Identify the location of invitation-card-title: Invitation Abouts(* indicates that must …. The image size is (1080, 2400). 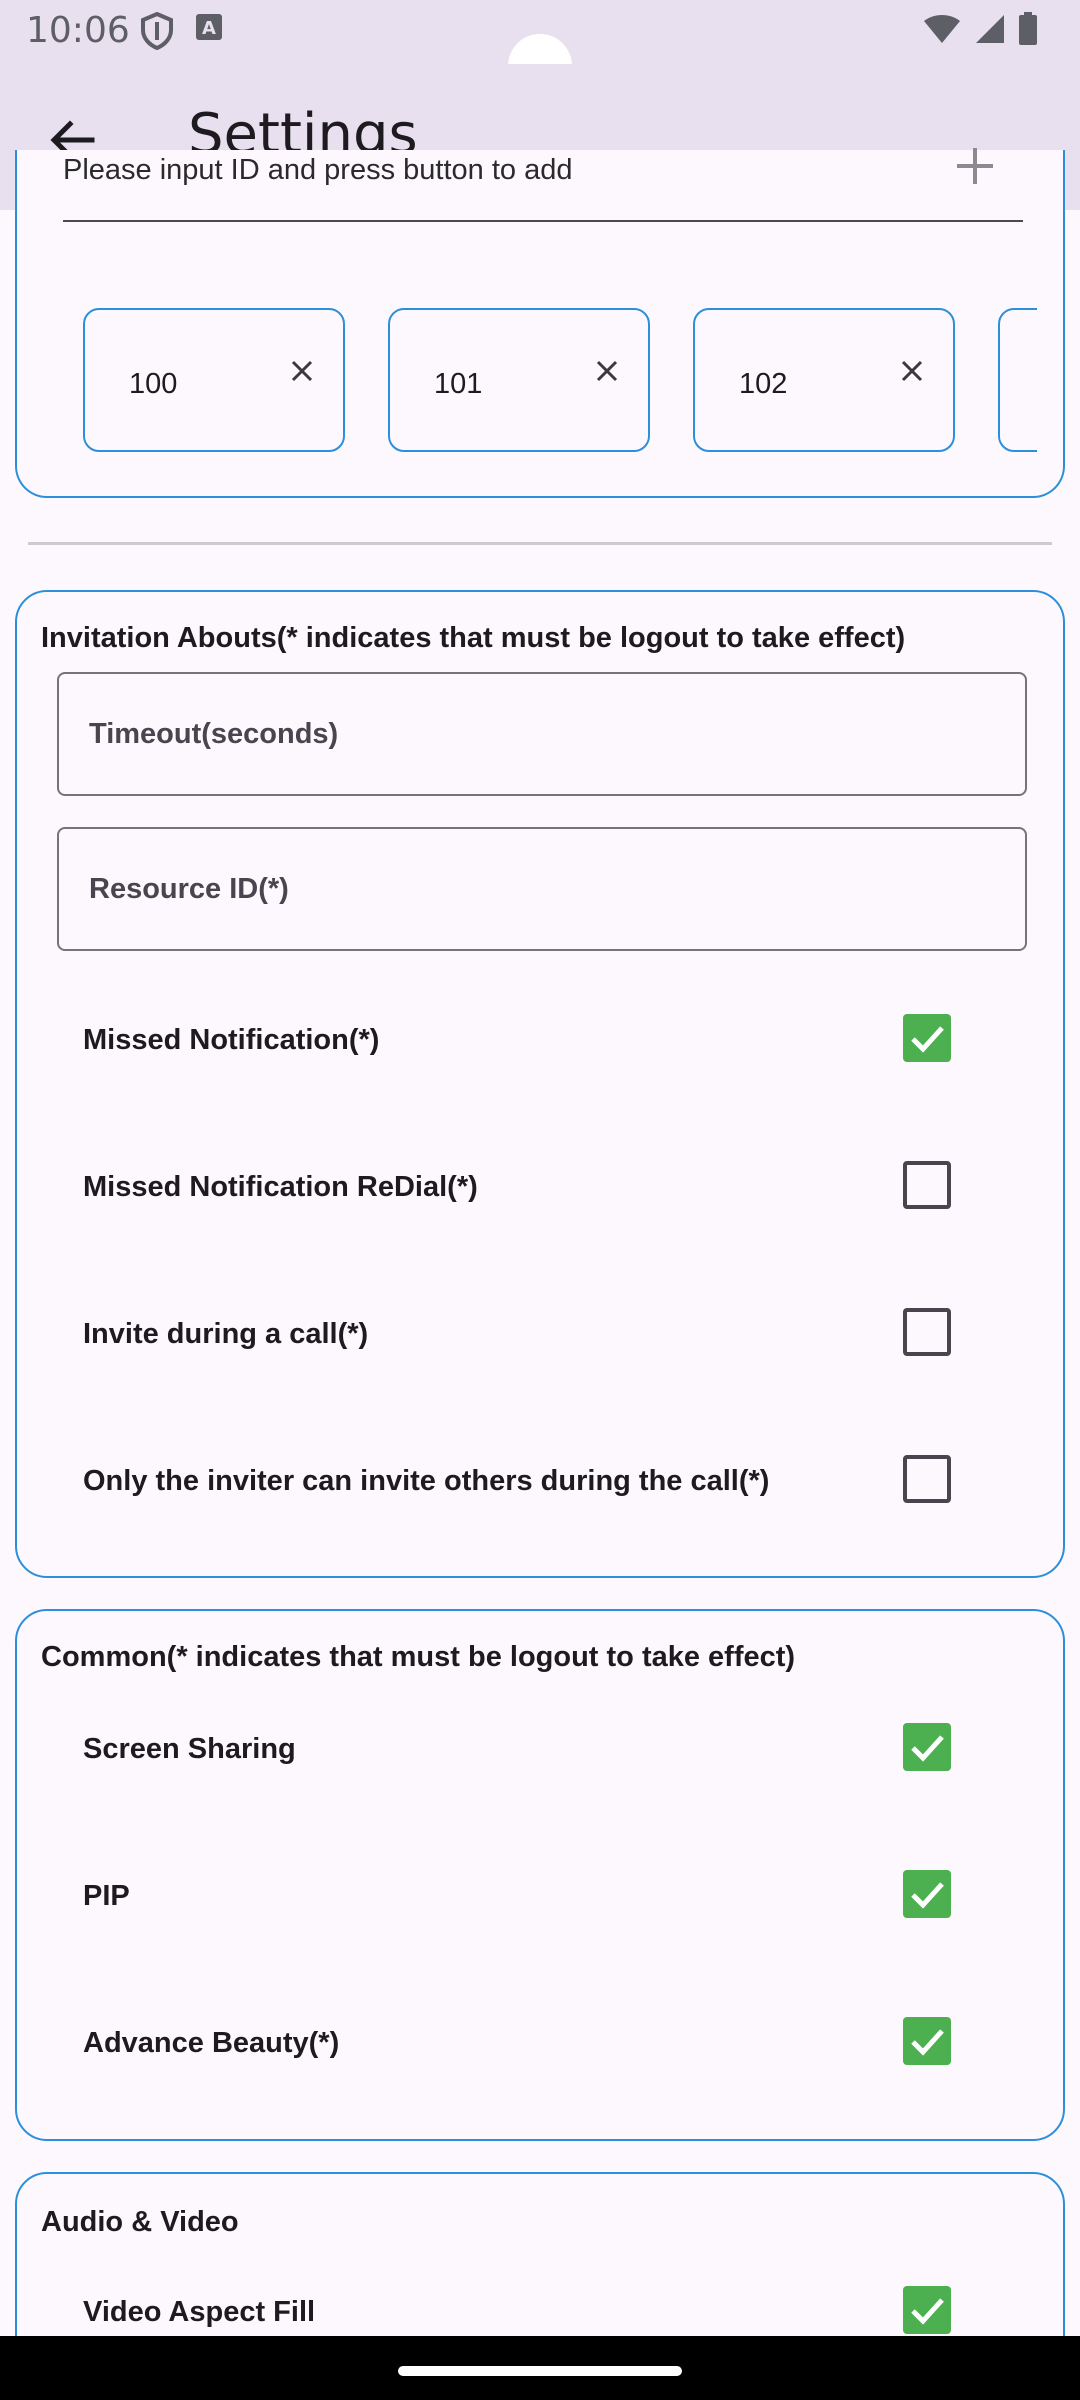
(473, 638).